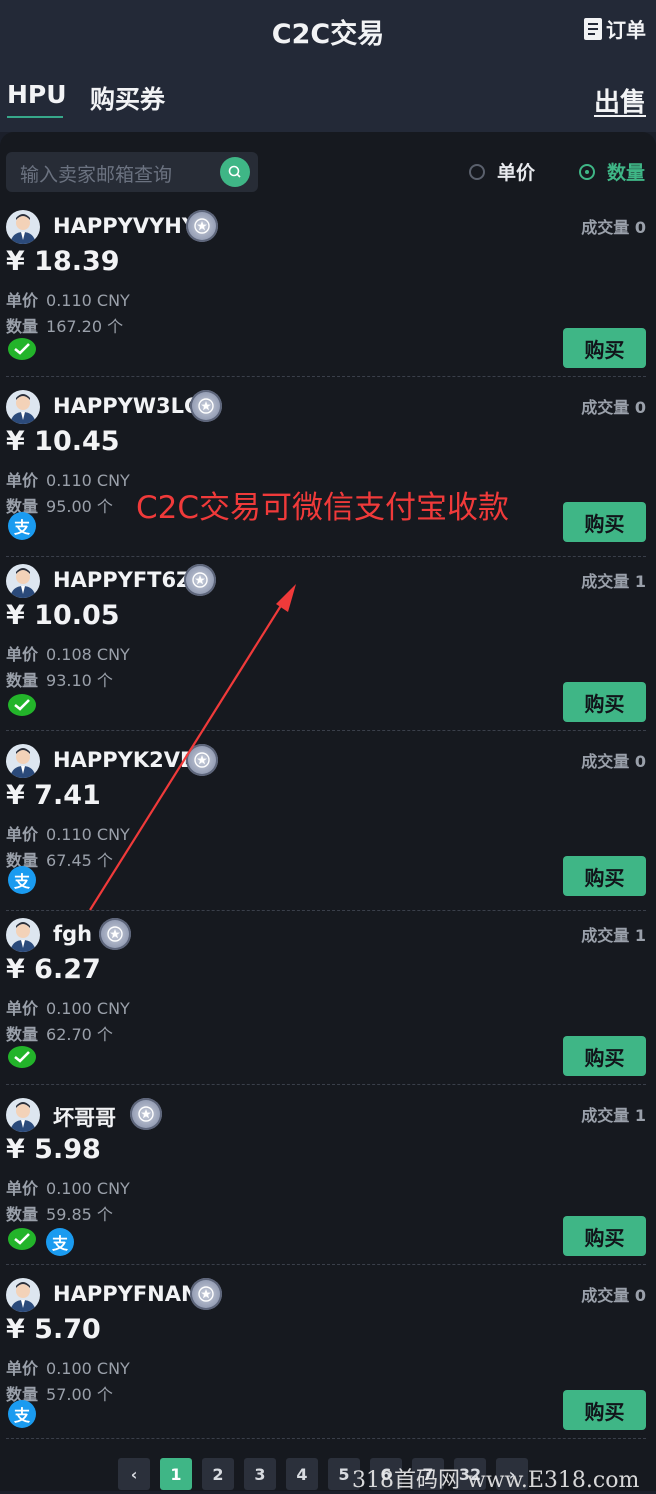 This screenshot has height=1494, width=656. What do you see at coordinates (134, 1474) in the screenshot?
I see `prev-page-button: ‹` at bounding box center [134, 1474].